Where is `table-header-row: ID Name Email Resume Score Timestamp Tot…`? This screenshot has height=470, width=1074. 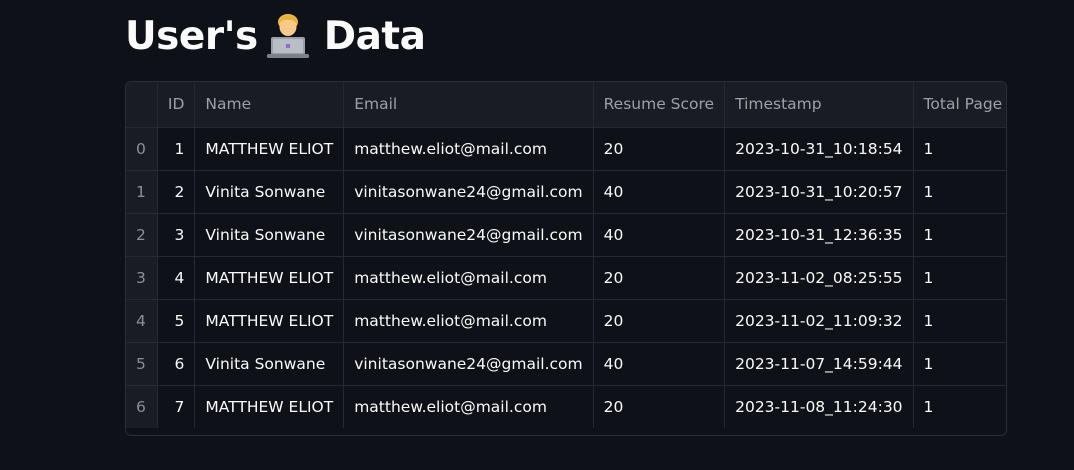 table-header-row: ID Name Email Resume Score Timestamp Tot… is located at coordinates (566, 105).